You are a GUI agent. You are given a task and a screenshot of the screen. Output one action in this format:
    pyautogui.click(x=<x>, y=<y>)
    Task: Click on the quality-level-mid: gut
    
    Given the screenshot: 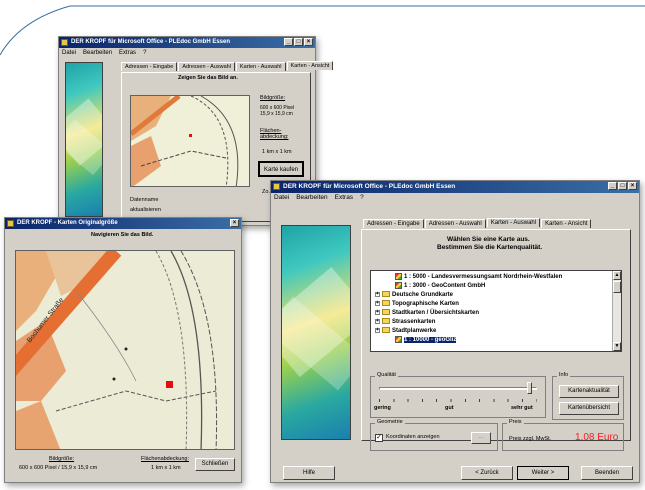 What is the action you would take?
    pyautogui.click(x=449, y=408)
    